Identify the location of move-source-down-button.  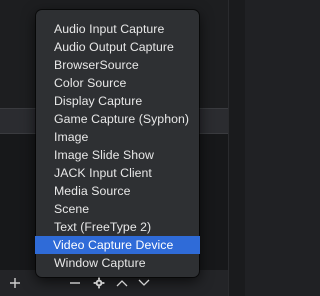
(144, 283).